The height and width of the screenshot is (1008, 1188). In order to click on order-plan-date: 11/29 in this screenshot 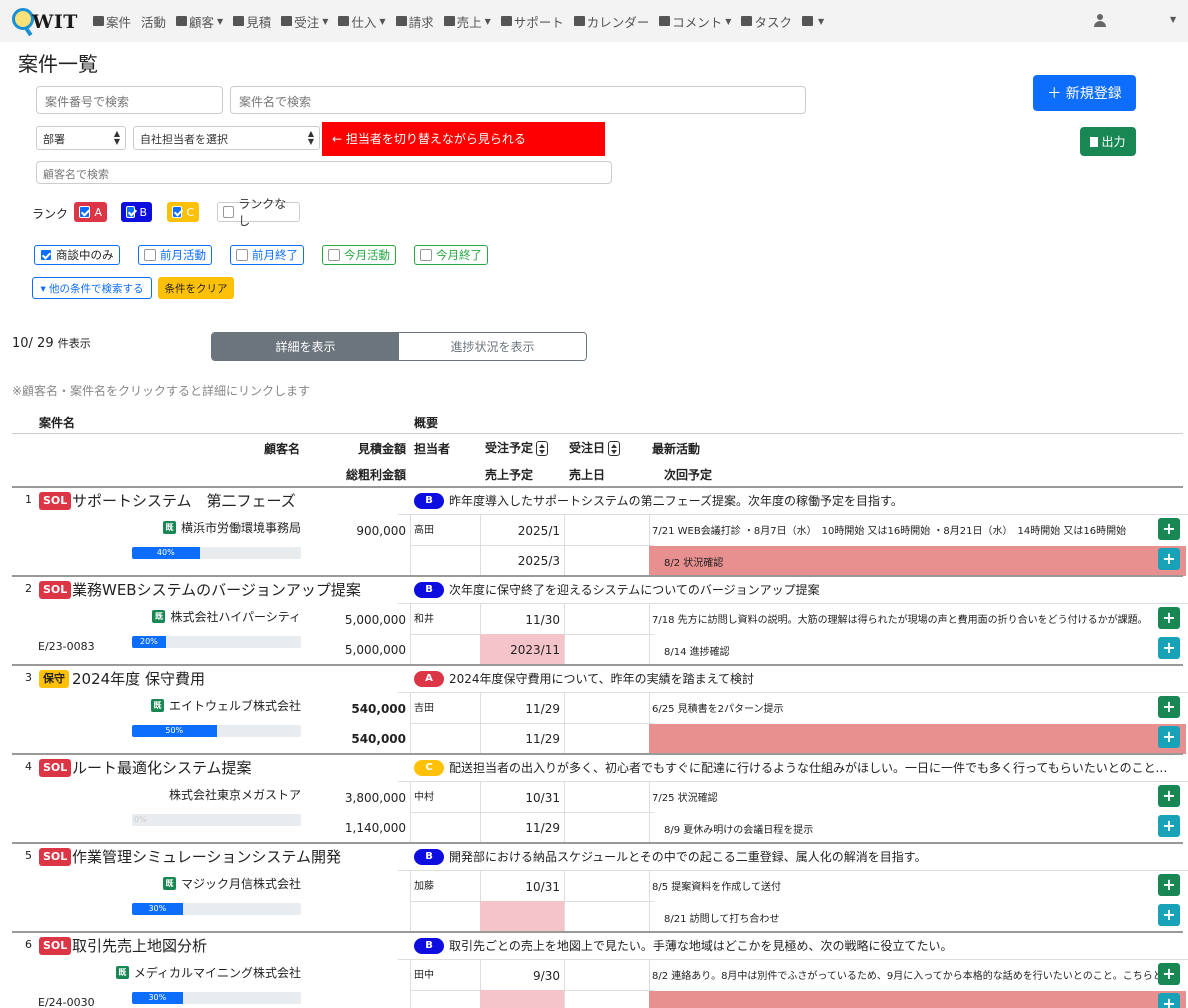, I will do `click(542, 709)`.